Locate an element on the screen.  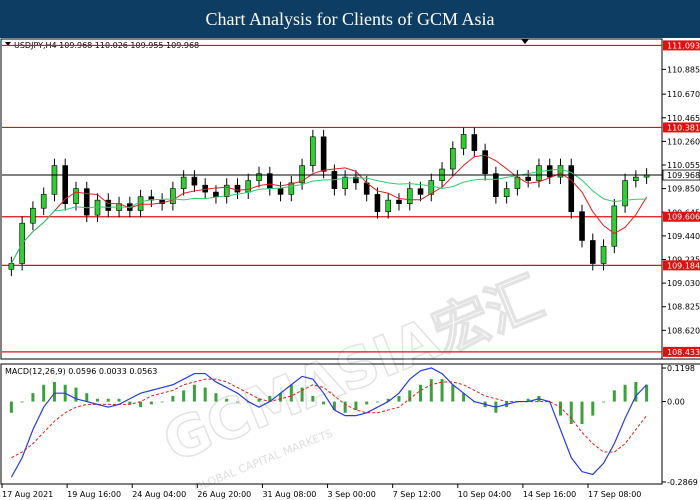
time-tick-label: 14 Sep 16:00 is located at coordinates (549, 494).